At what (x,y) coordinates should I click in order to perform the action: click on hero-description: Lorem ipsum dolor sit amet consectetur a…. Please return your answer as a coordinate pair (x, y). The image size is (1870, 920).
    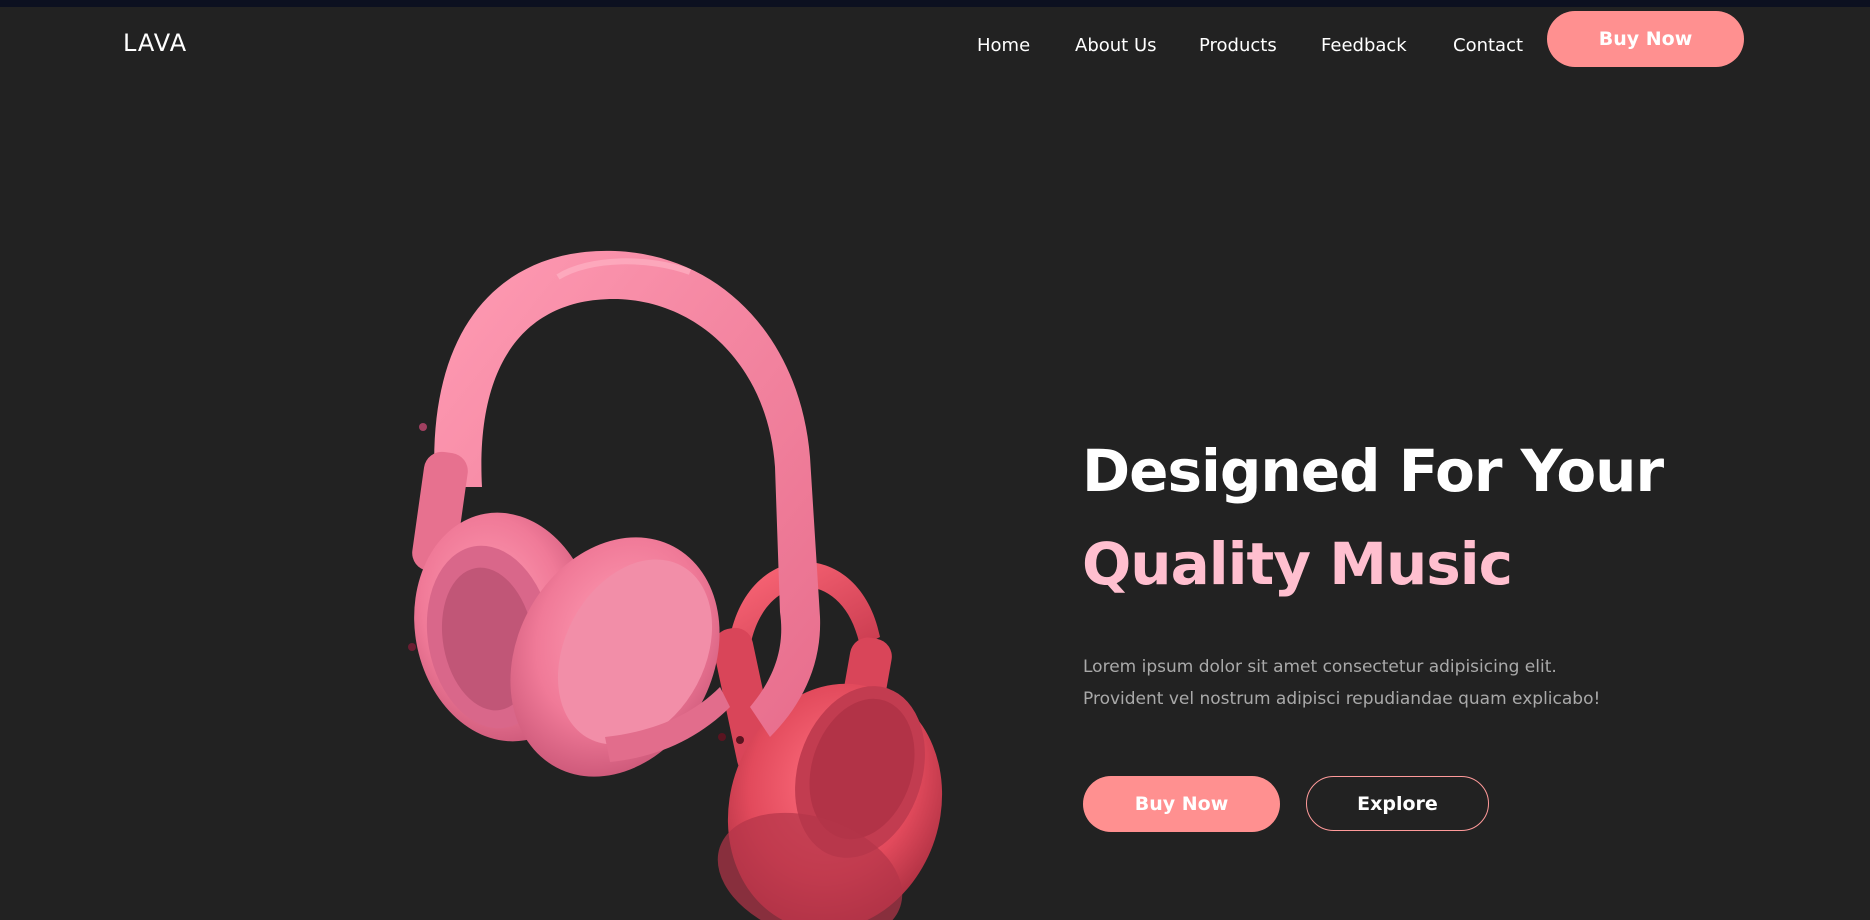
    Looking at the image, I should click on (1342, 683).